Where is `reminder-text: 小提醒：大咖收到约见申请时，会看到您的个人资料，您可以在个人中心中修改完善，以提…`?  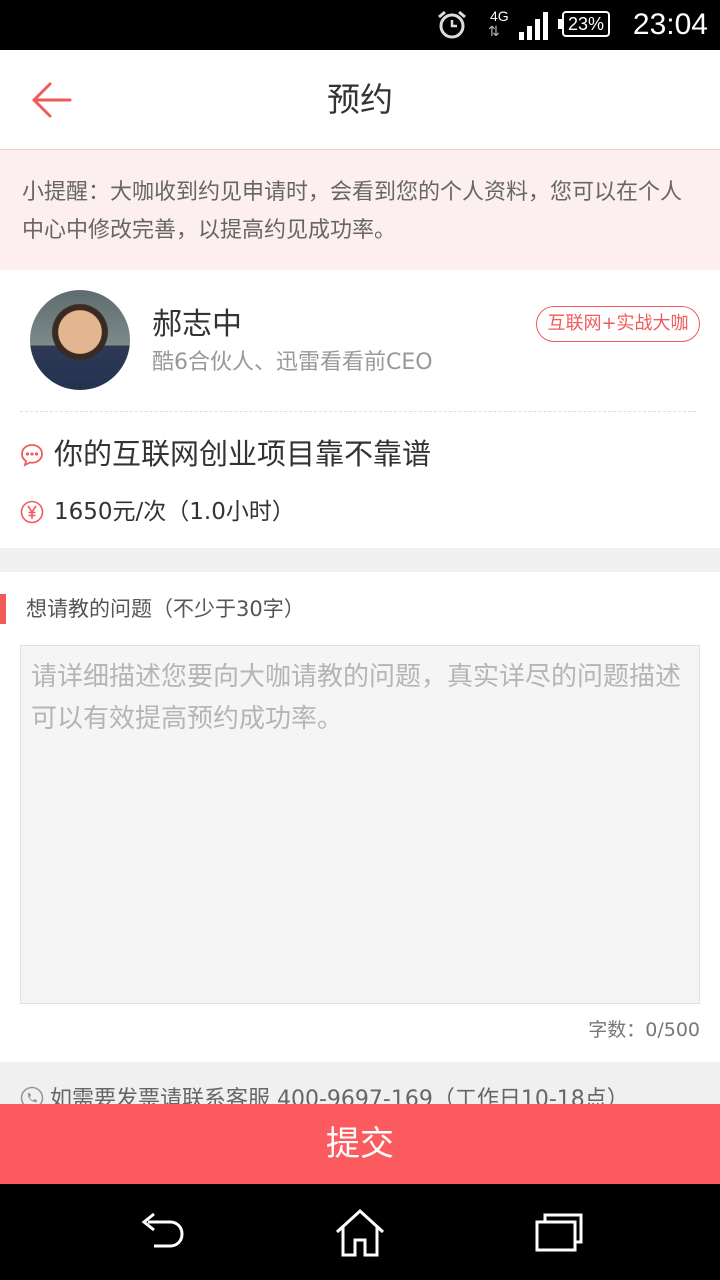 reminder-text: 小提醒：大咖收到约见申请时，会看到您的个人资料，您可以在个人中心中修改完善，以提… is located at coordinates (352, 211).